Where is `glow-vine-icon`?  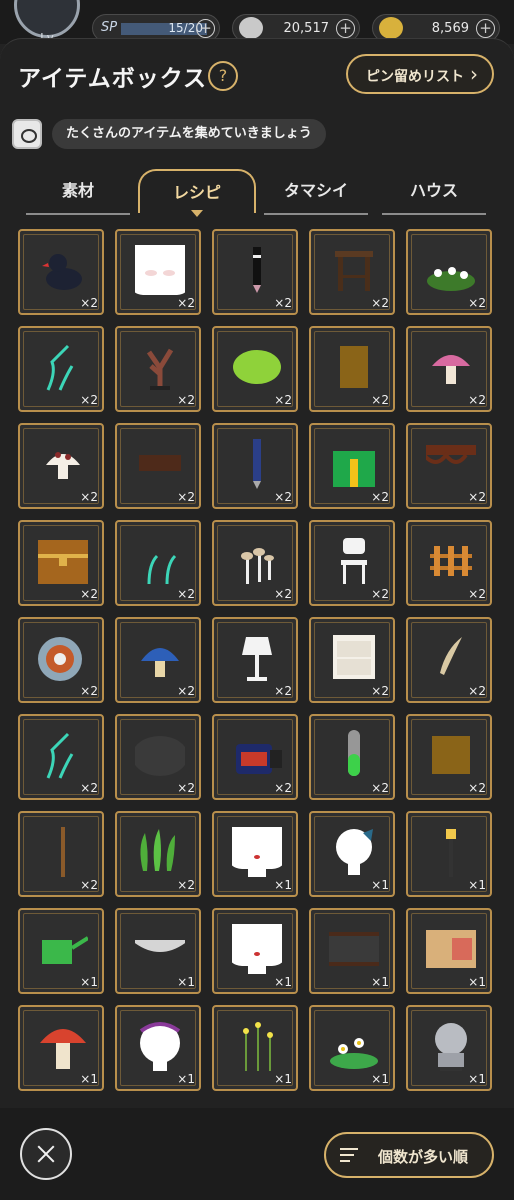 glow-vine-icon is located at coordinates (63, 755).